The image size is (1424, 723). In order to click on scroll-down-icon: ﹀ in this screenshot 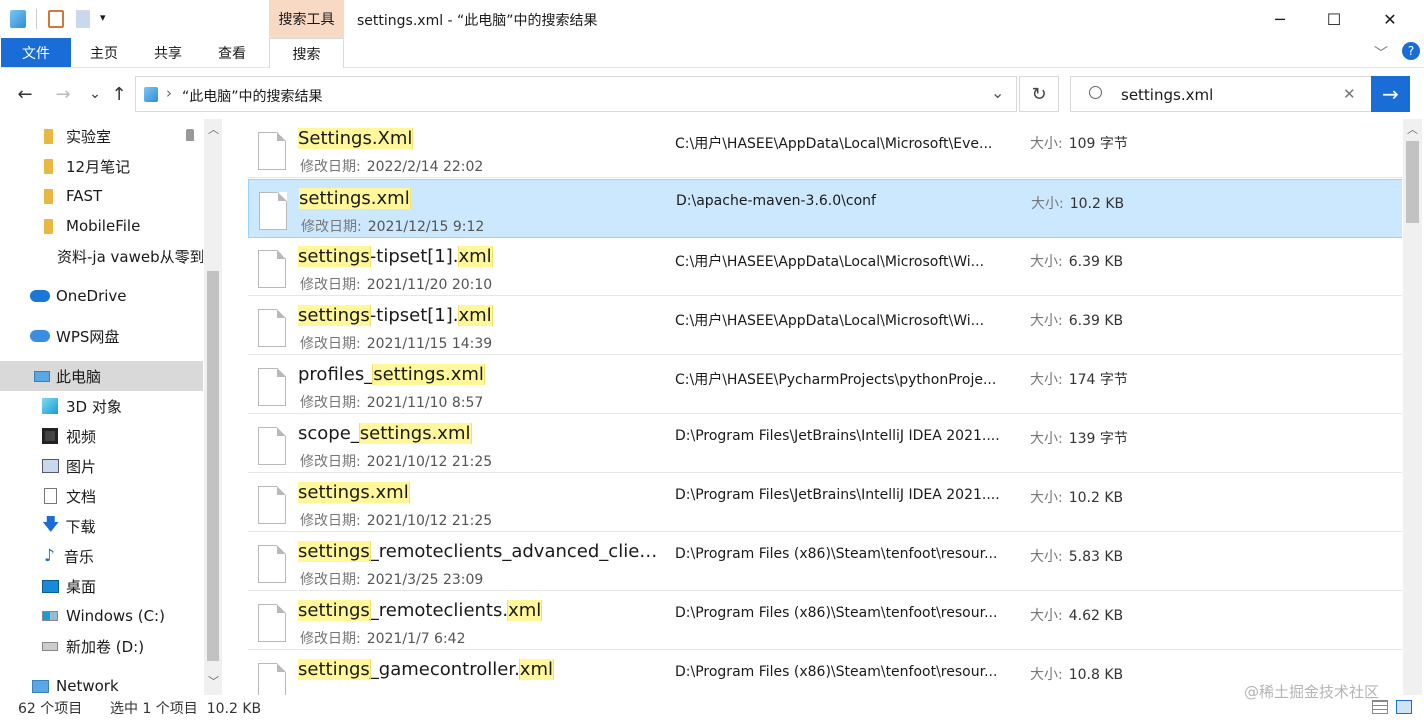, I will do `click(213, 681)`.